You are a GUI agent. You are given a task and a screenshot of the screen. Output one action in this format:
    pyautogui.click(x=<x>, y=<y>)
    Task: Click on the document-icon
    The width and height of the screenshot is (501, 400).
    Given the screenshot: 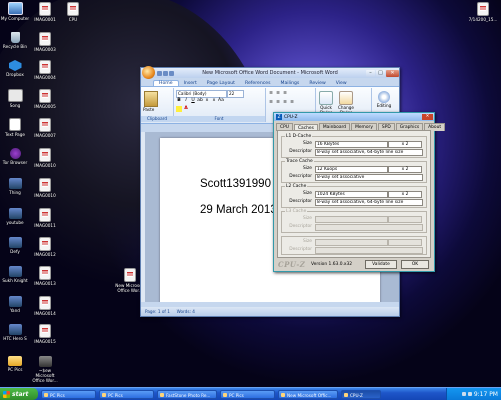 What is the action you would take?
    pyautogui.click(x=73, y=9)
    